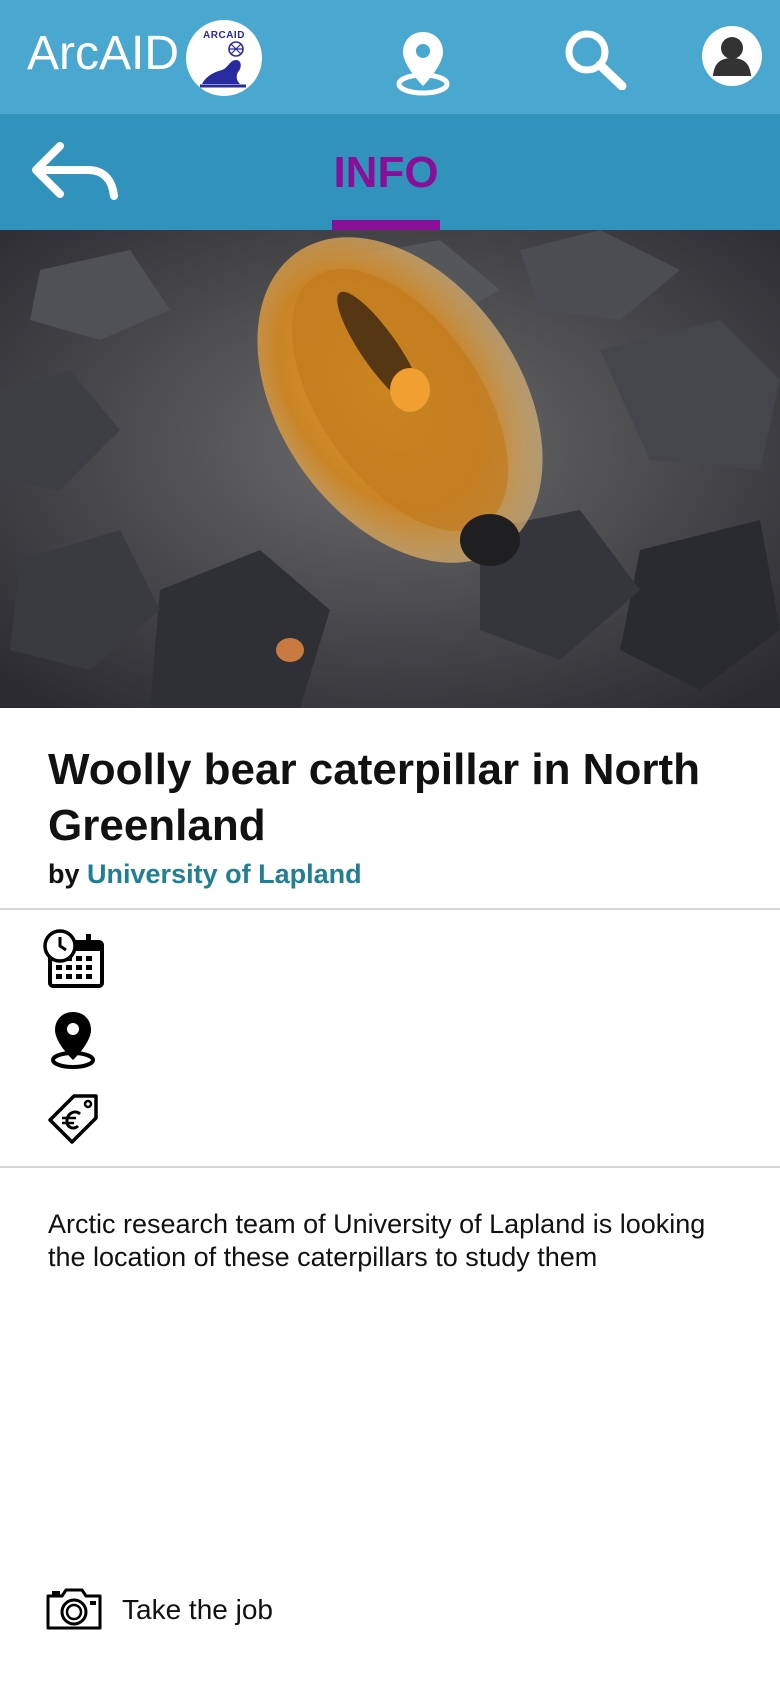 This screenshot has width=780, height=1688. What do you see at coordinates (386, 173) in the screenshot?
I see `tab-info: INFO` at bounding box center [386, 173].